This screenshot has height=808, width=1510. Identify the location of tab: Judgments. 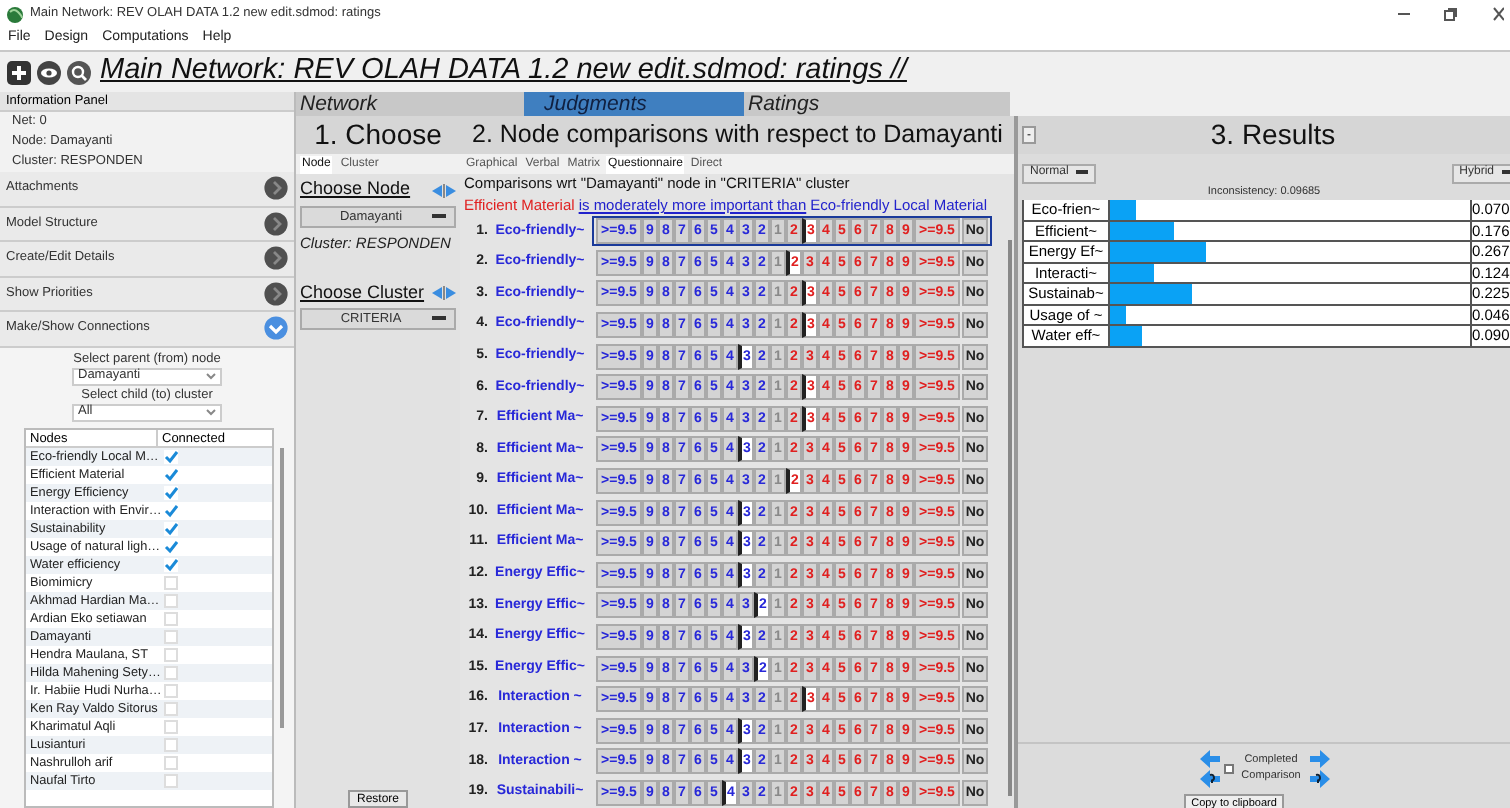
(634, 104).